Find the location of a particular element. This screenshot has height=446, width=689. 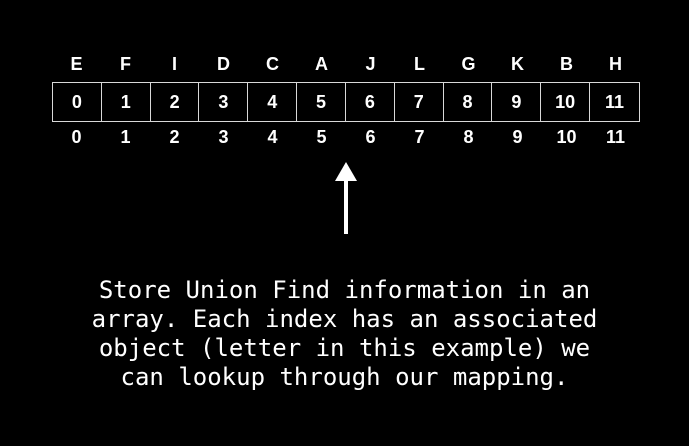

array-cell-0: 0 is located at coordinates (77, 102).